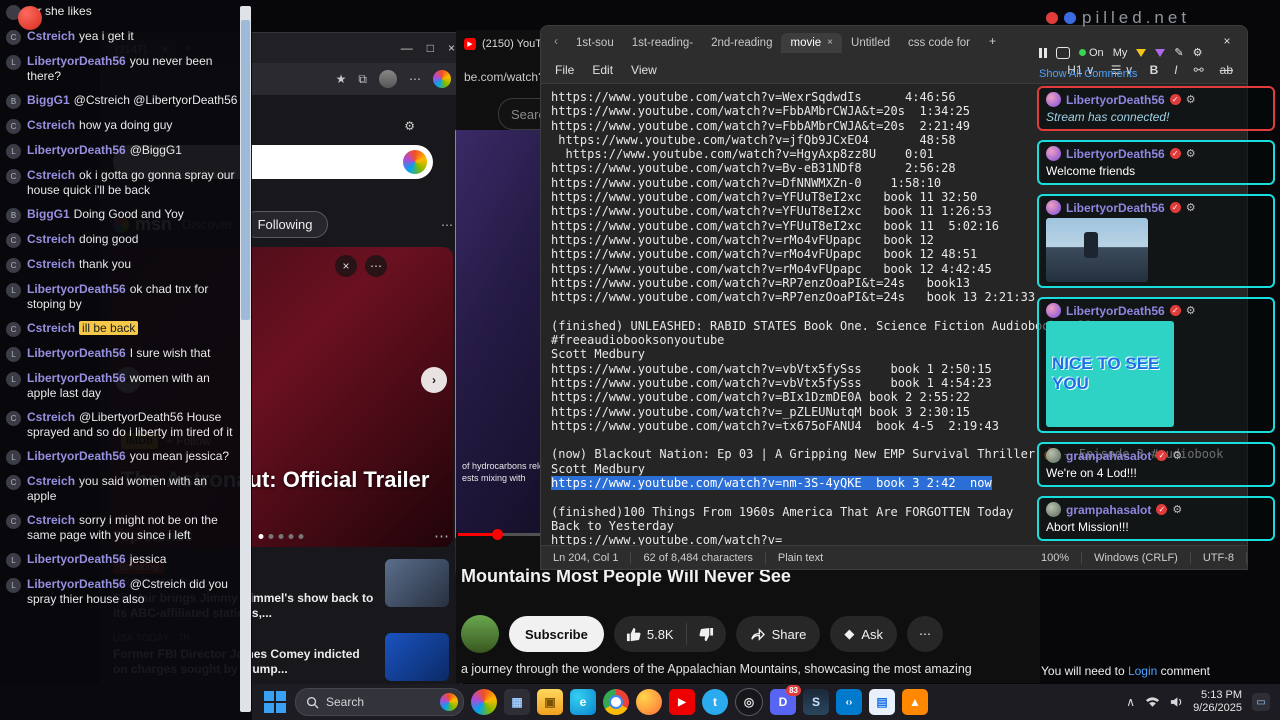 This screenshot has width=1280, height=720. What do you see at coordinates (882, 702) in the screenshot?
I see `taskbar-app-icon: ▤` at bounding box center [882, 702].